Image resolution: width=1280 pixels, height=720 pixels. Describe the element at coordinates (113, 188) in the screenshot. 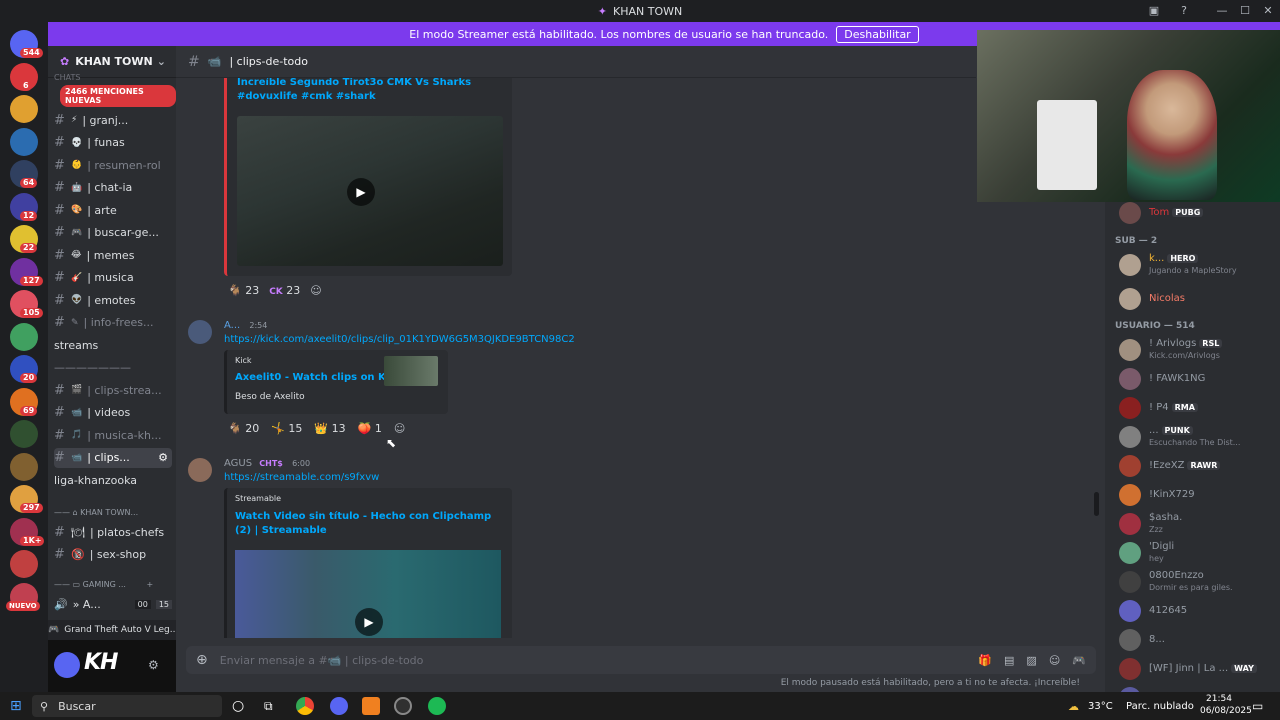

I see `channel-item: # 🤖 | chat-ia` at that location.